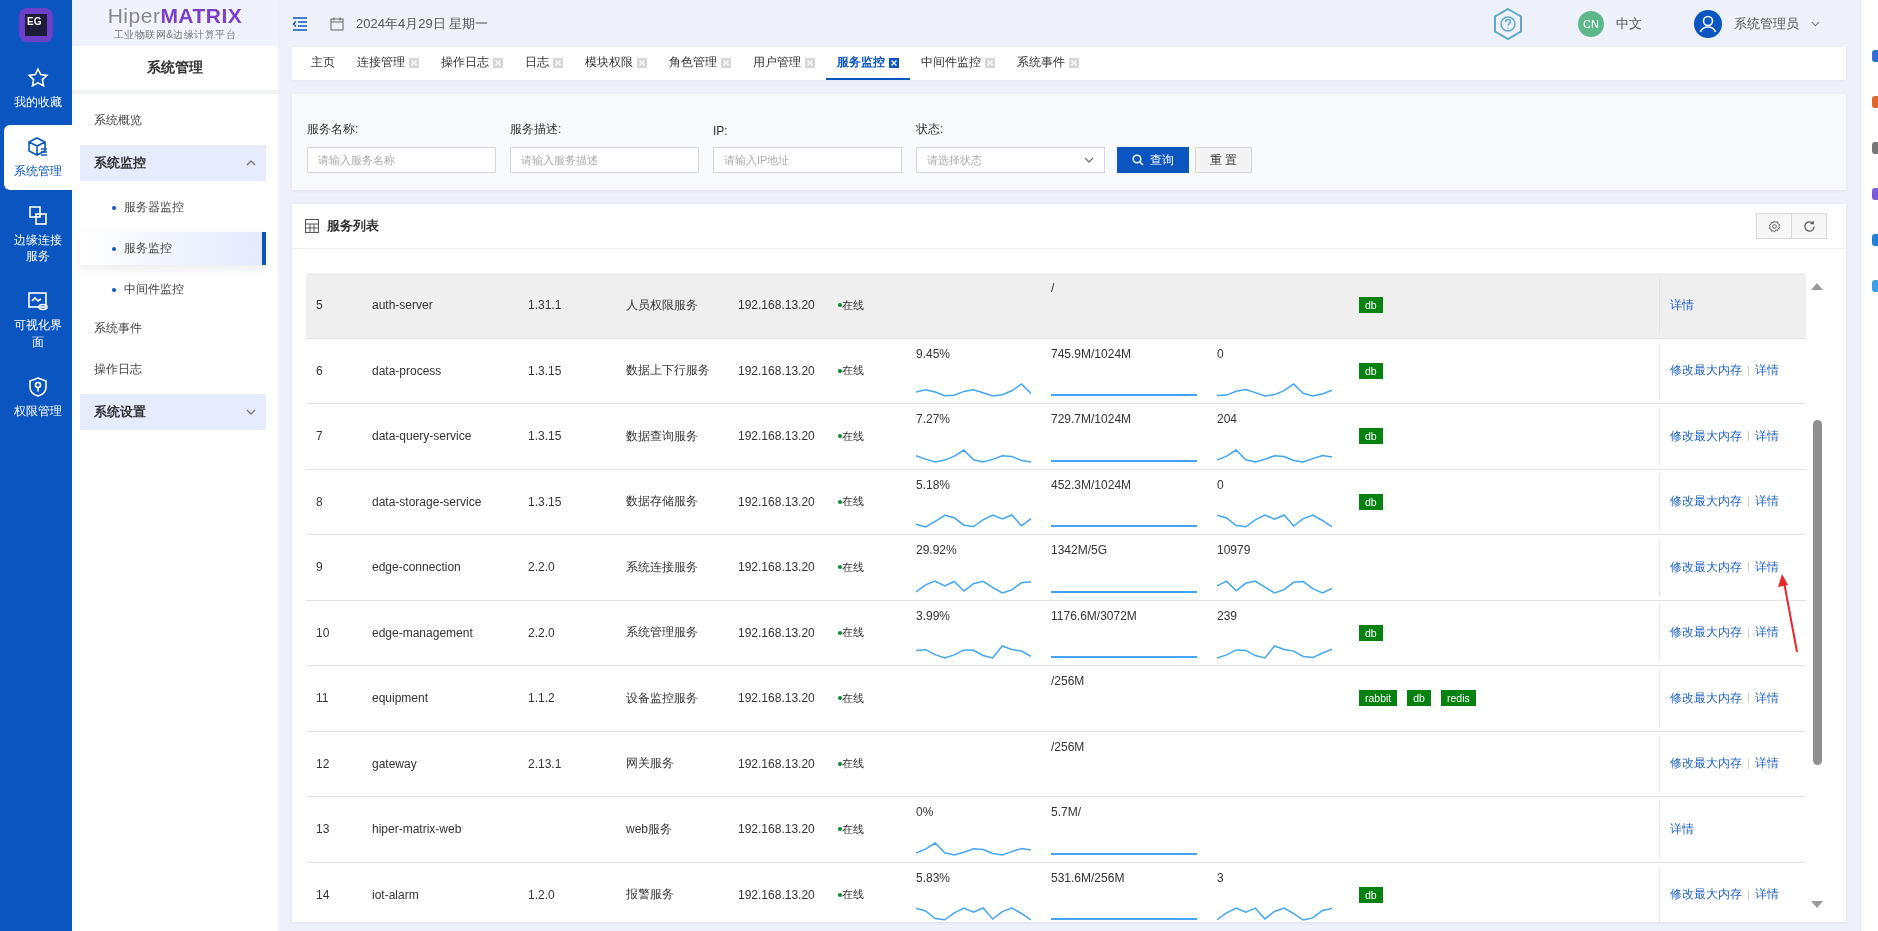  I want to click on table-cell-text: 设备监控服务, so click(662, 698).